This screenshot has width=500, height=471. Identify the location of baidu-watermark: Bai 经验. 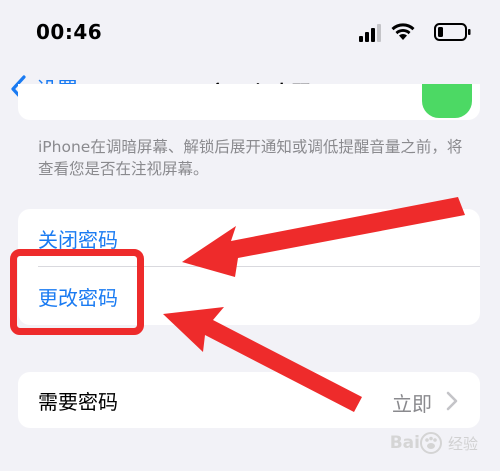
(434, 443).